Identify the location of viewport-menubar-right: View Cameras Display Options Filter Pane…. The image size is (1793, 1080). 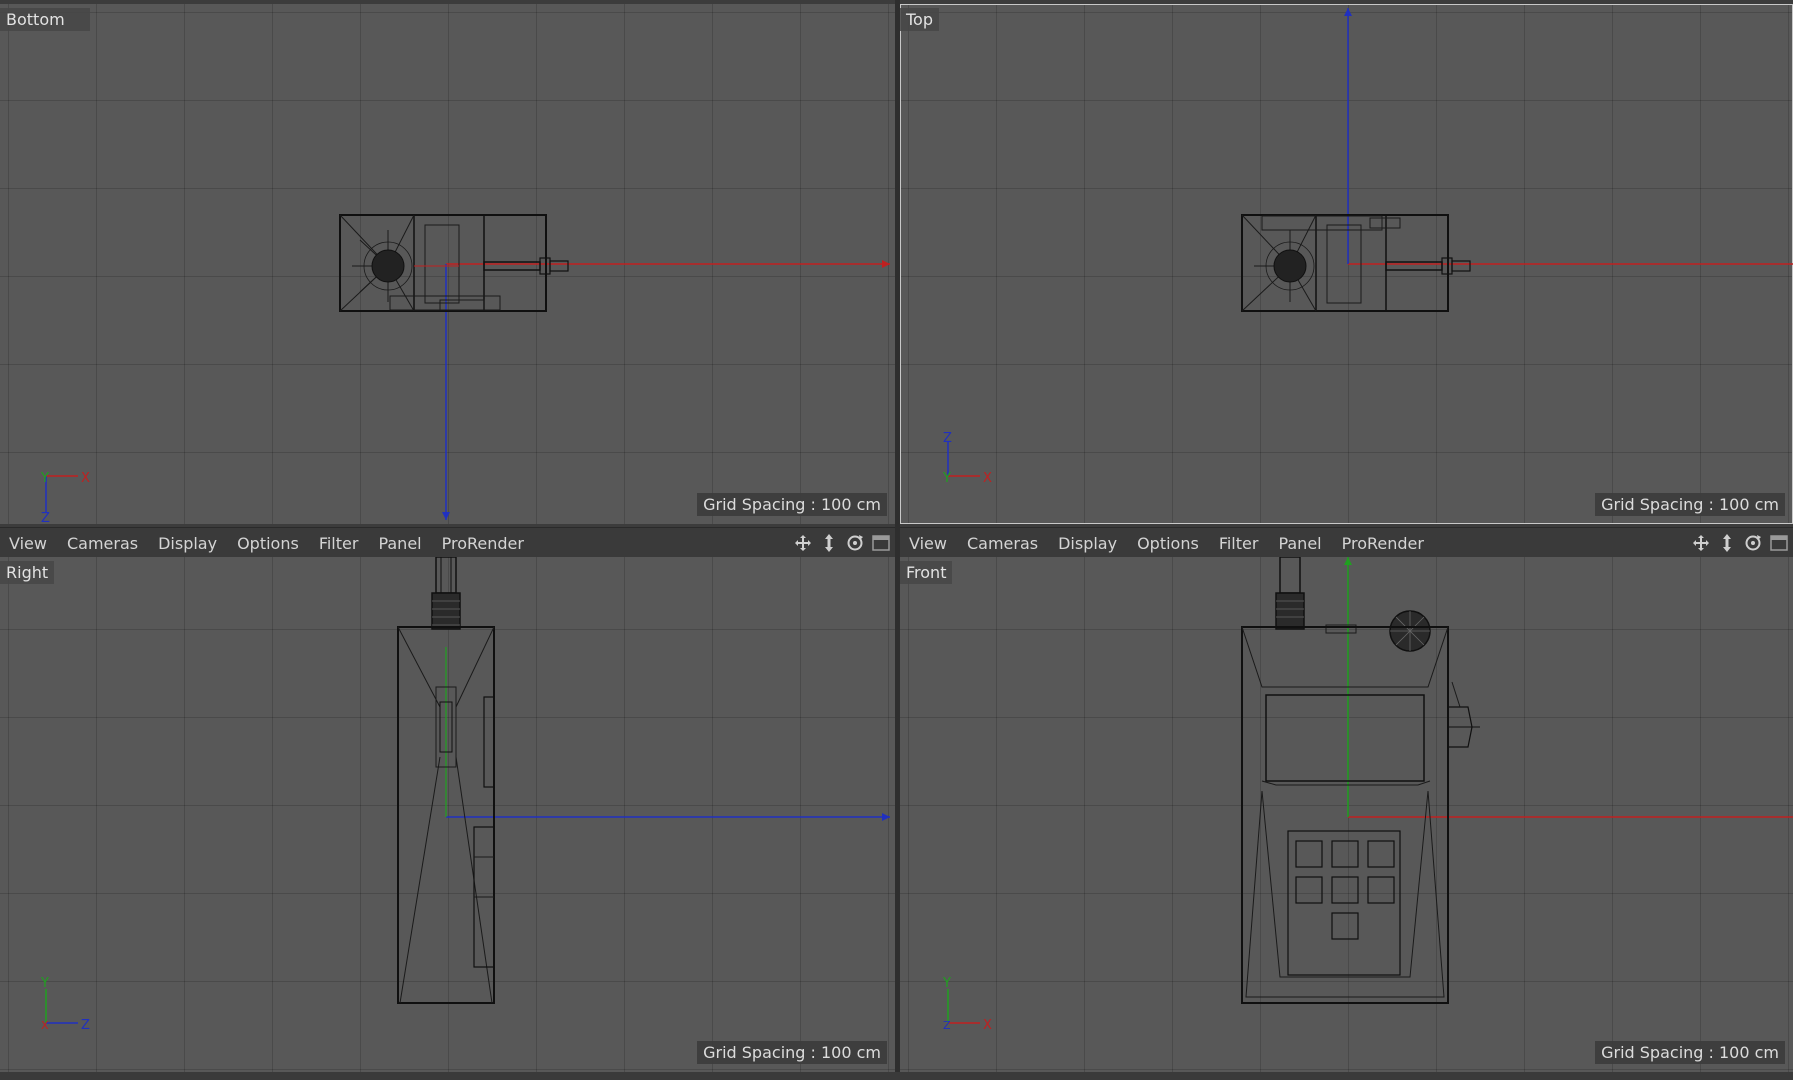
(1346, 543).